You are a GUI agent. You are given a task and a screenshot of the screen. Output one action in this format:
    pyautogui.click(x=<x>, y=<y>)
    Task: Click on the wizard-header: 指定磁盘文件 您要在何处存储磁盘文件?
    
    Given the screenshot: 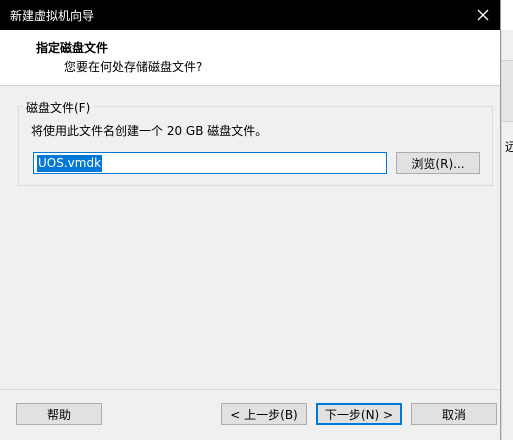 What is the action you would take?
    pyautogui.click(x=250, y=58)
    